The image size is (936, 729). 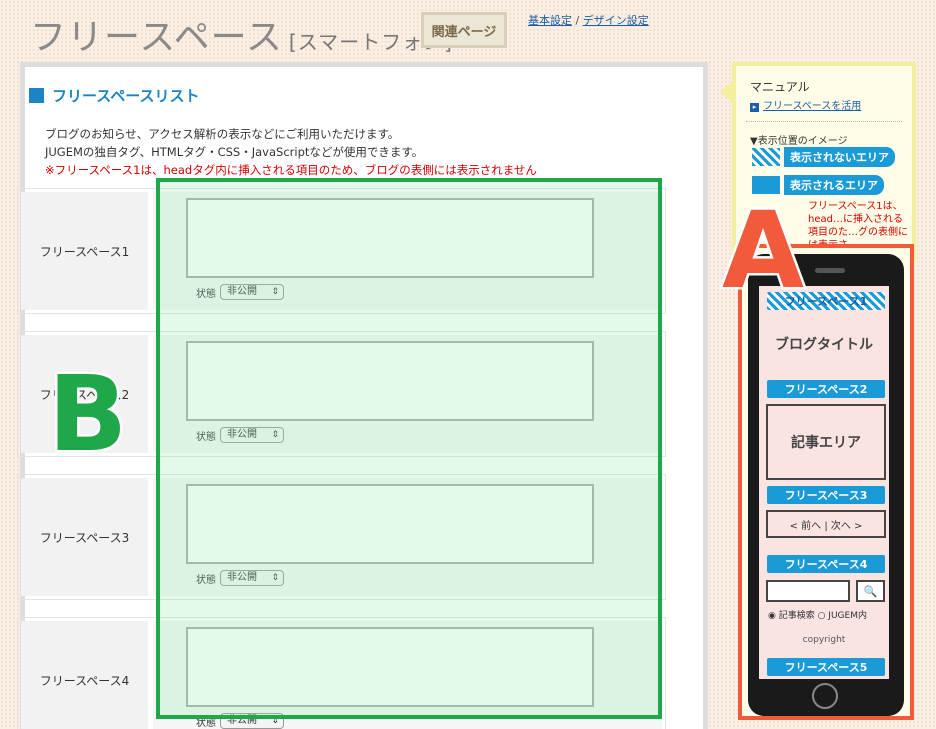 I want to click on manual-link: フリースペースを活用, so click(x=805, y=104).